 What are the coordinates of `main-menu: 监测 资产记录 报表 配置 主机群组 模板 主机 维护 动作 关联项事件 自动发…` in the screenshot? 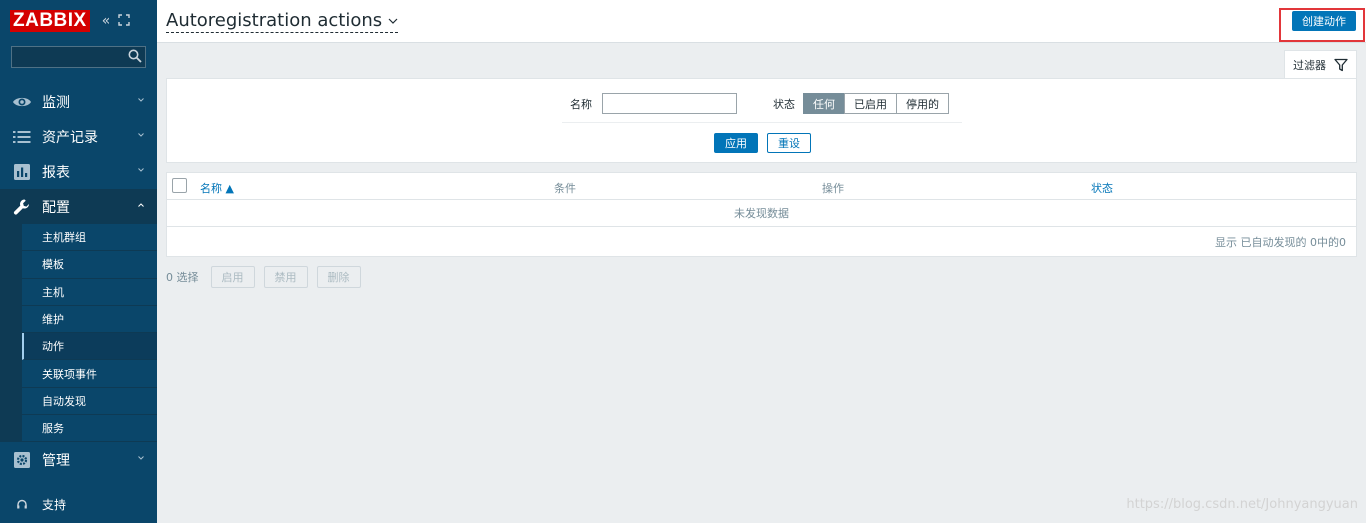 It's located at (78, 280).